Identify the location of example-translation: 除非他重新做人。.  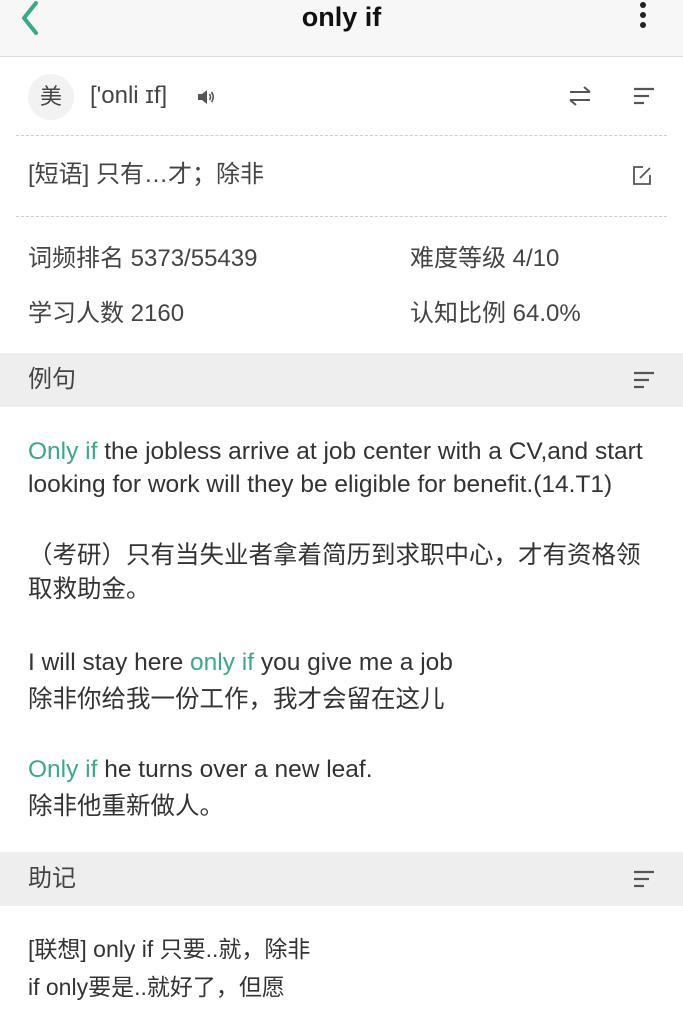
(126, 806).